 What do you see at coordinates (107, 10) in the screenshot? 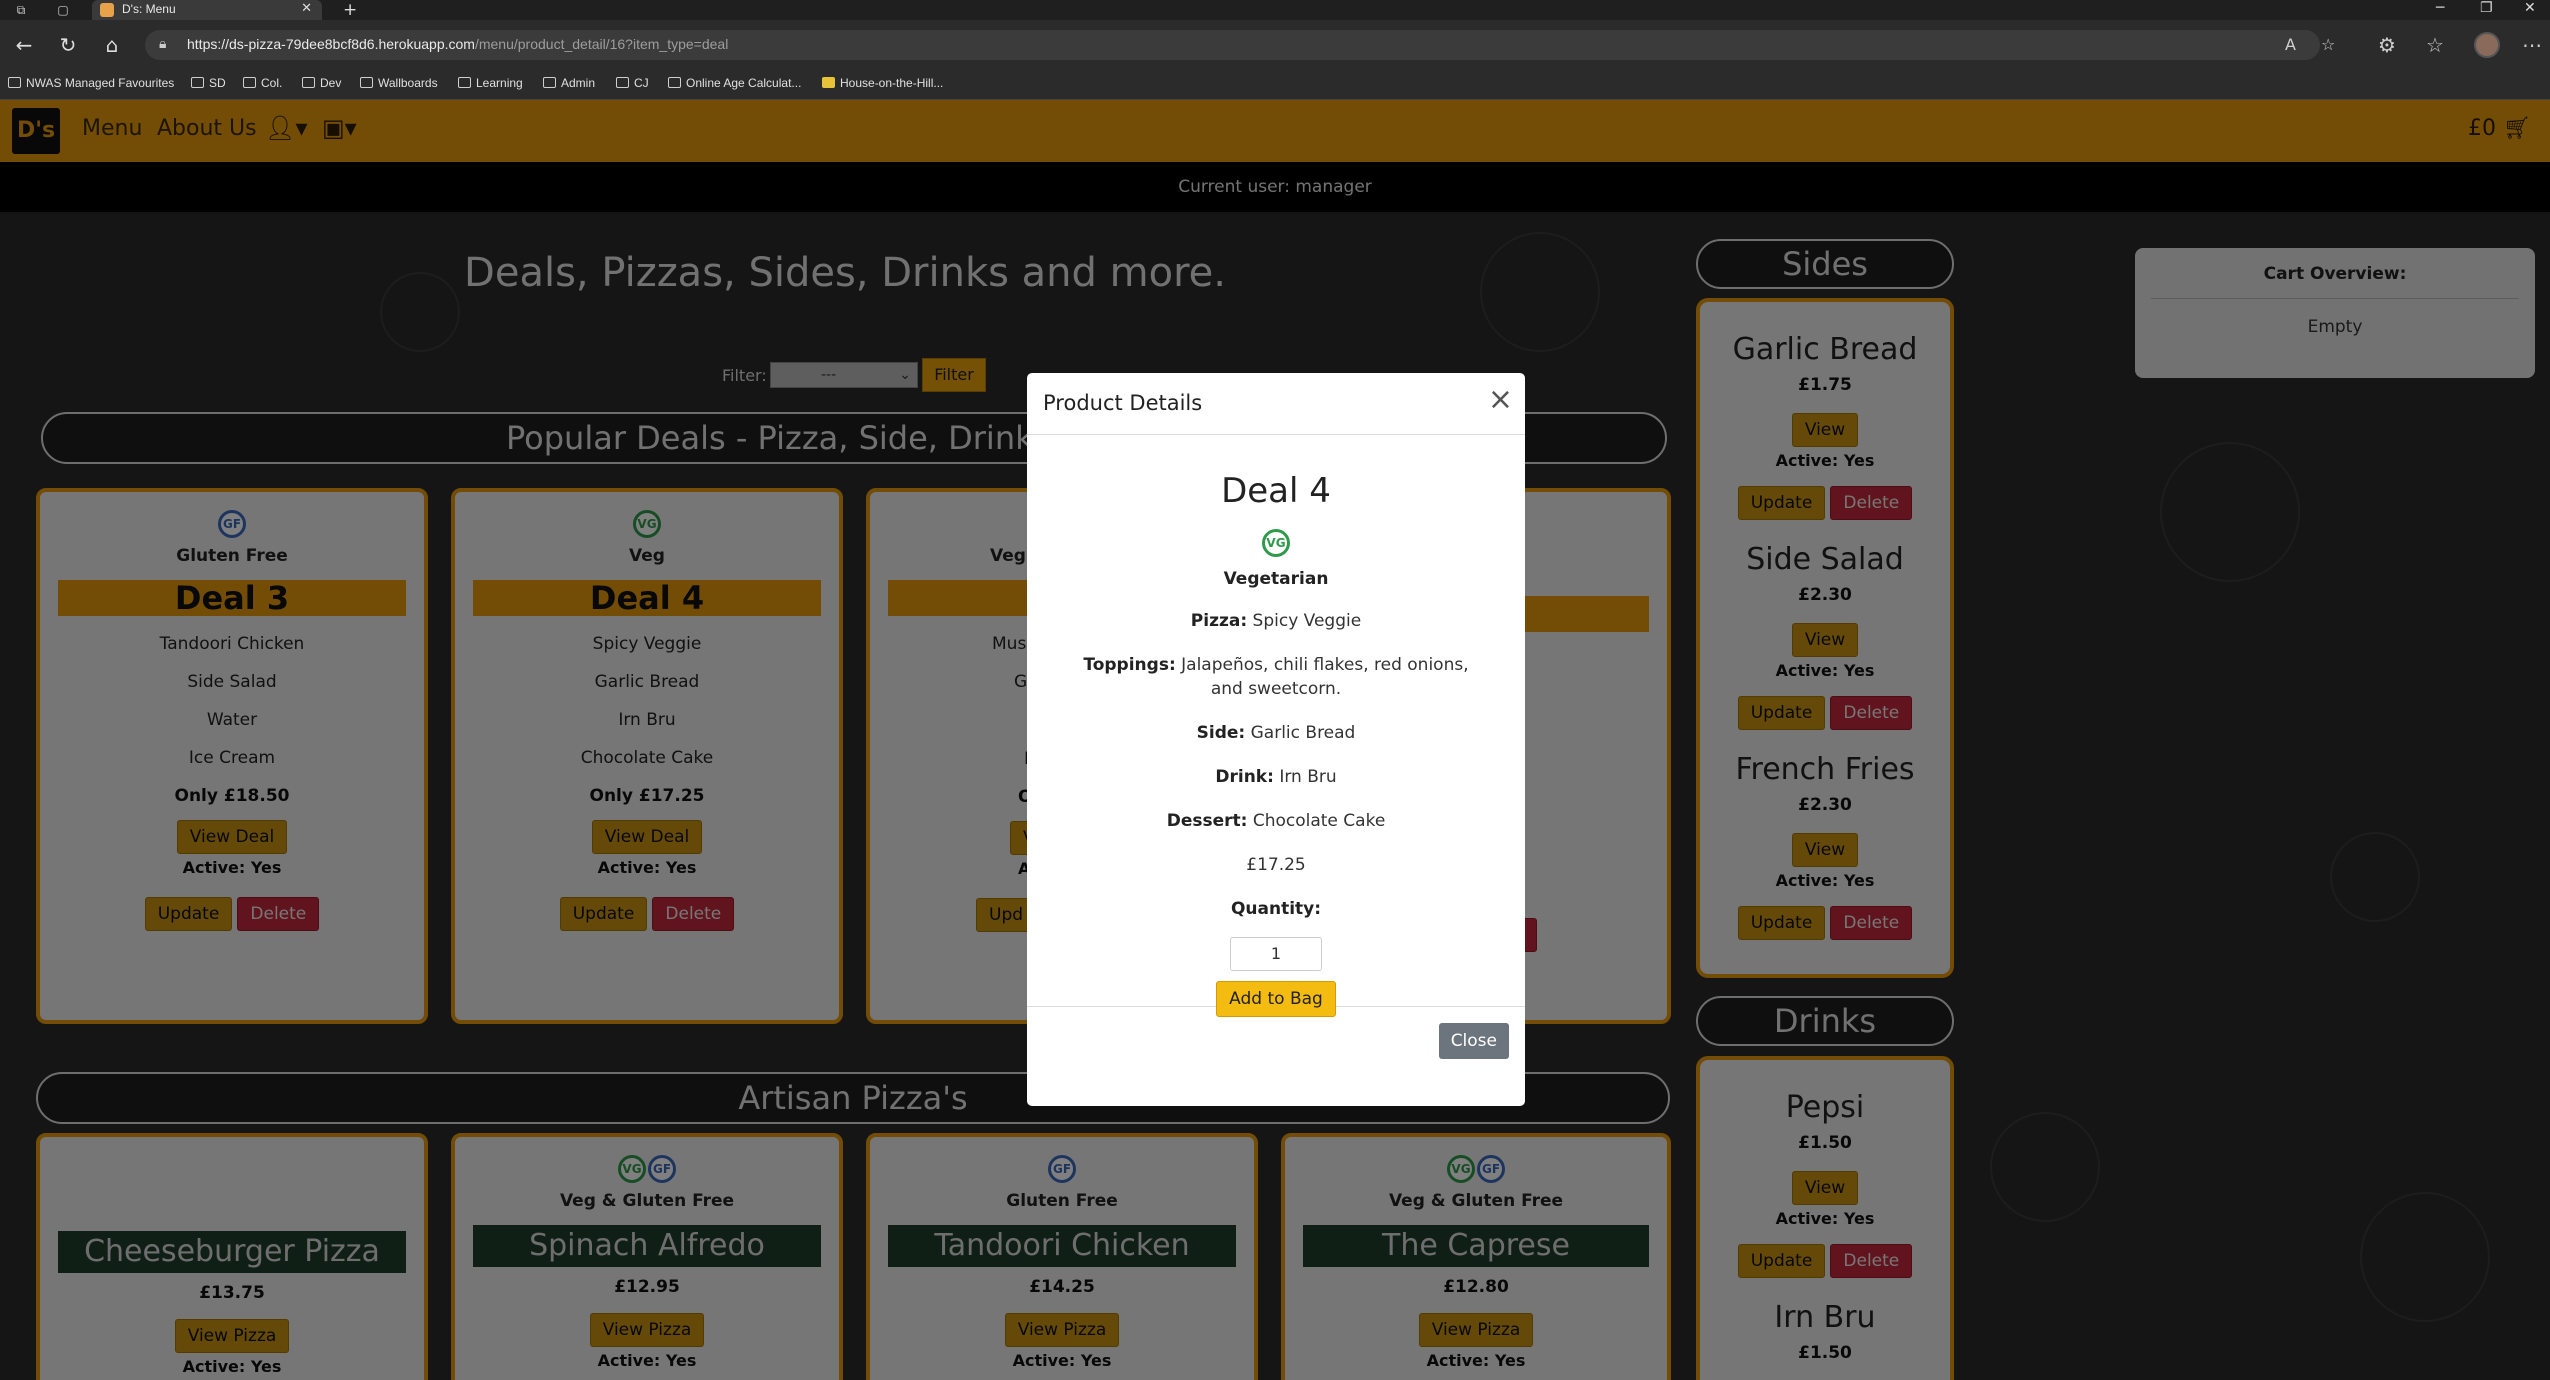
I see `site-favicon-icon` at bounding box center [107, 10].